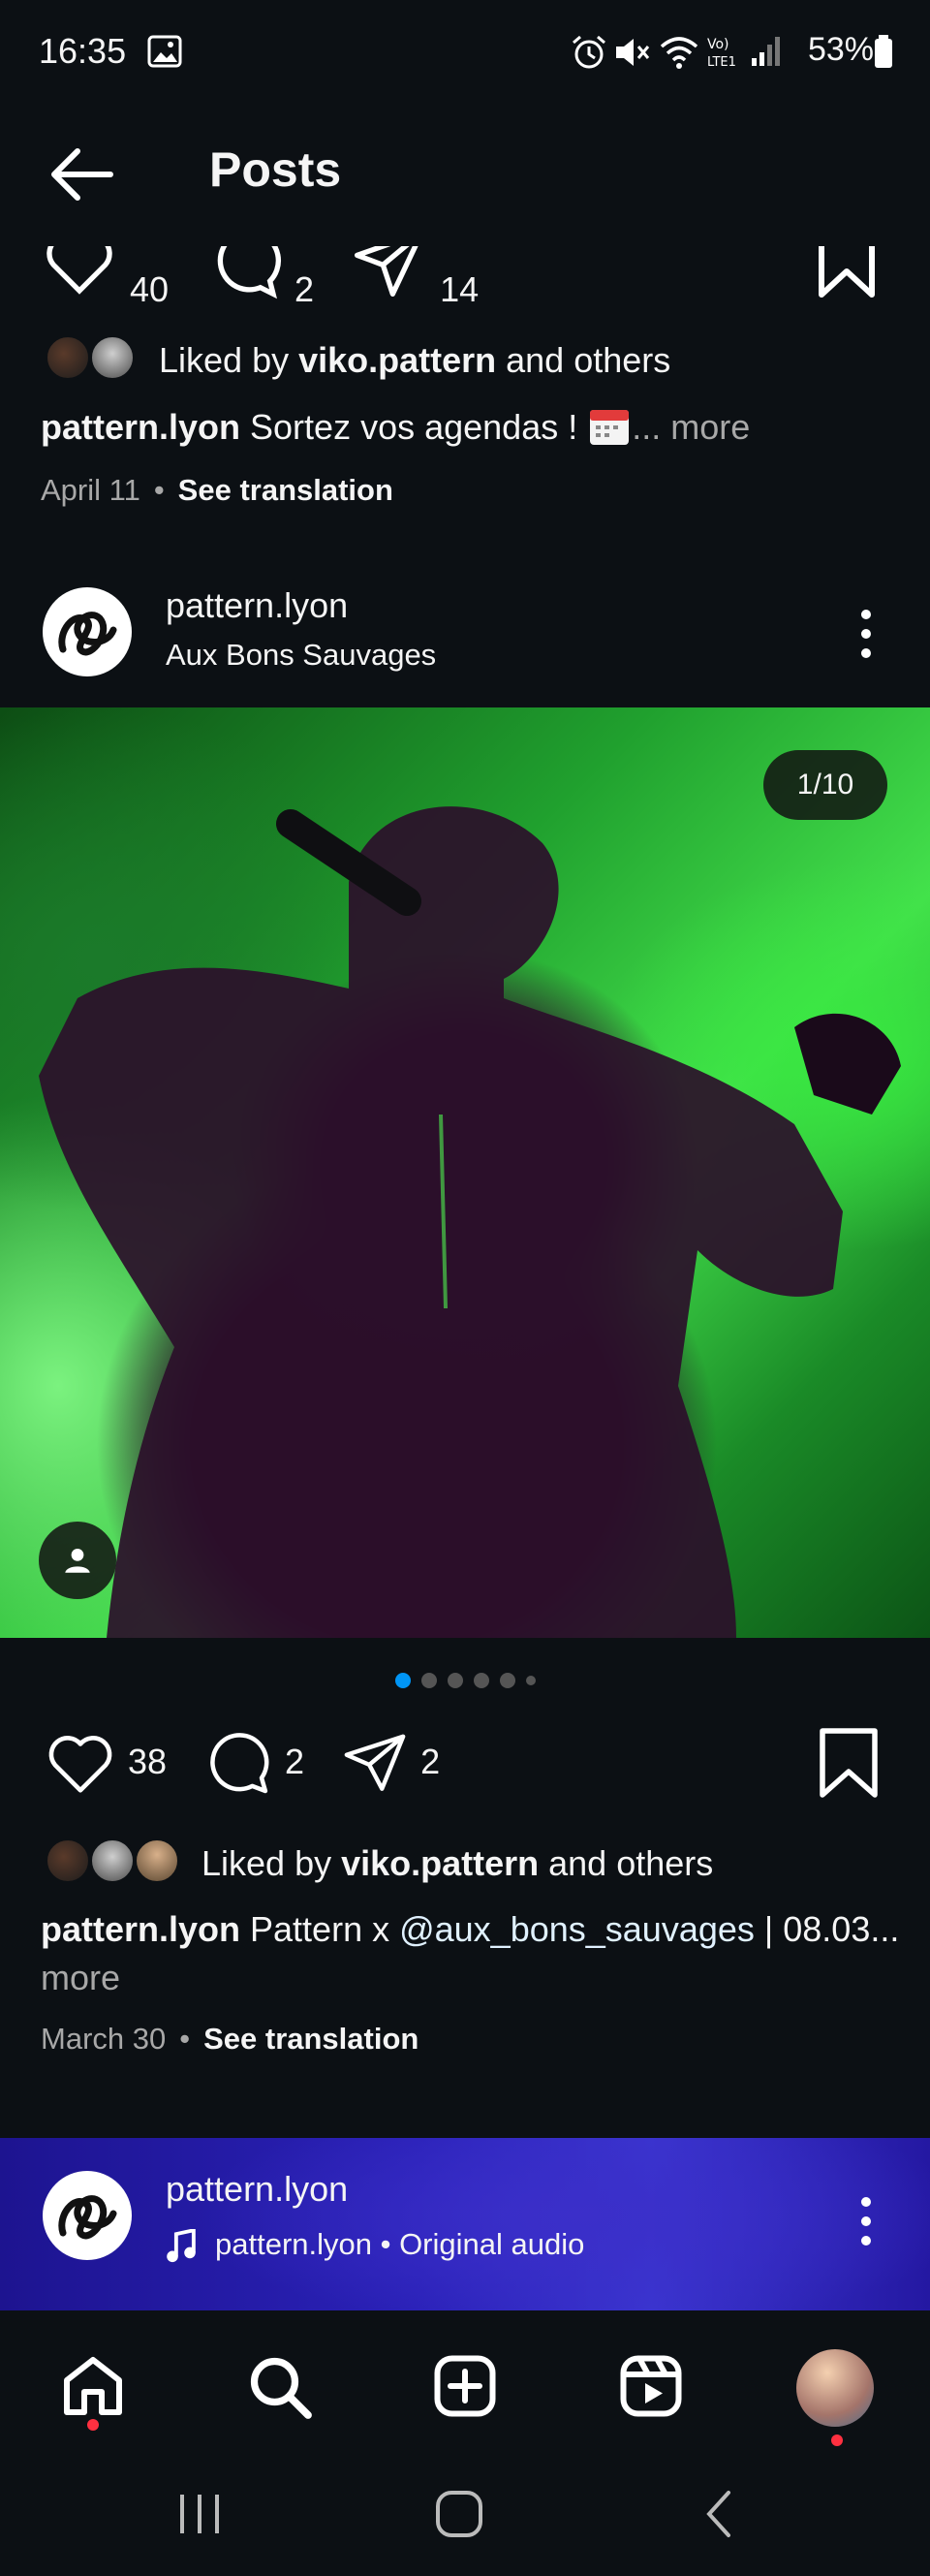 The width and height of the screenshot is (930, 2576). I want to click on post2-share-count: 2, so click(430, 1762).